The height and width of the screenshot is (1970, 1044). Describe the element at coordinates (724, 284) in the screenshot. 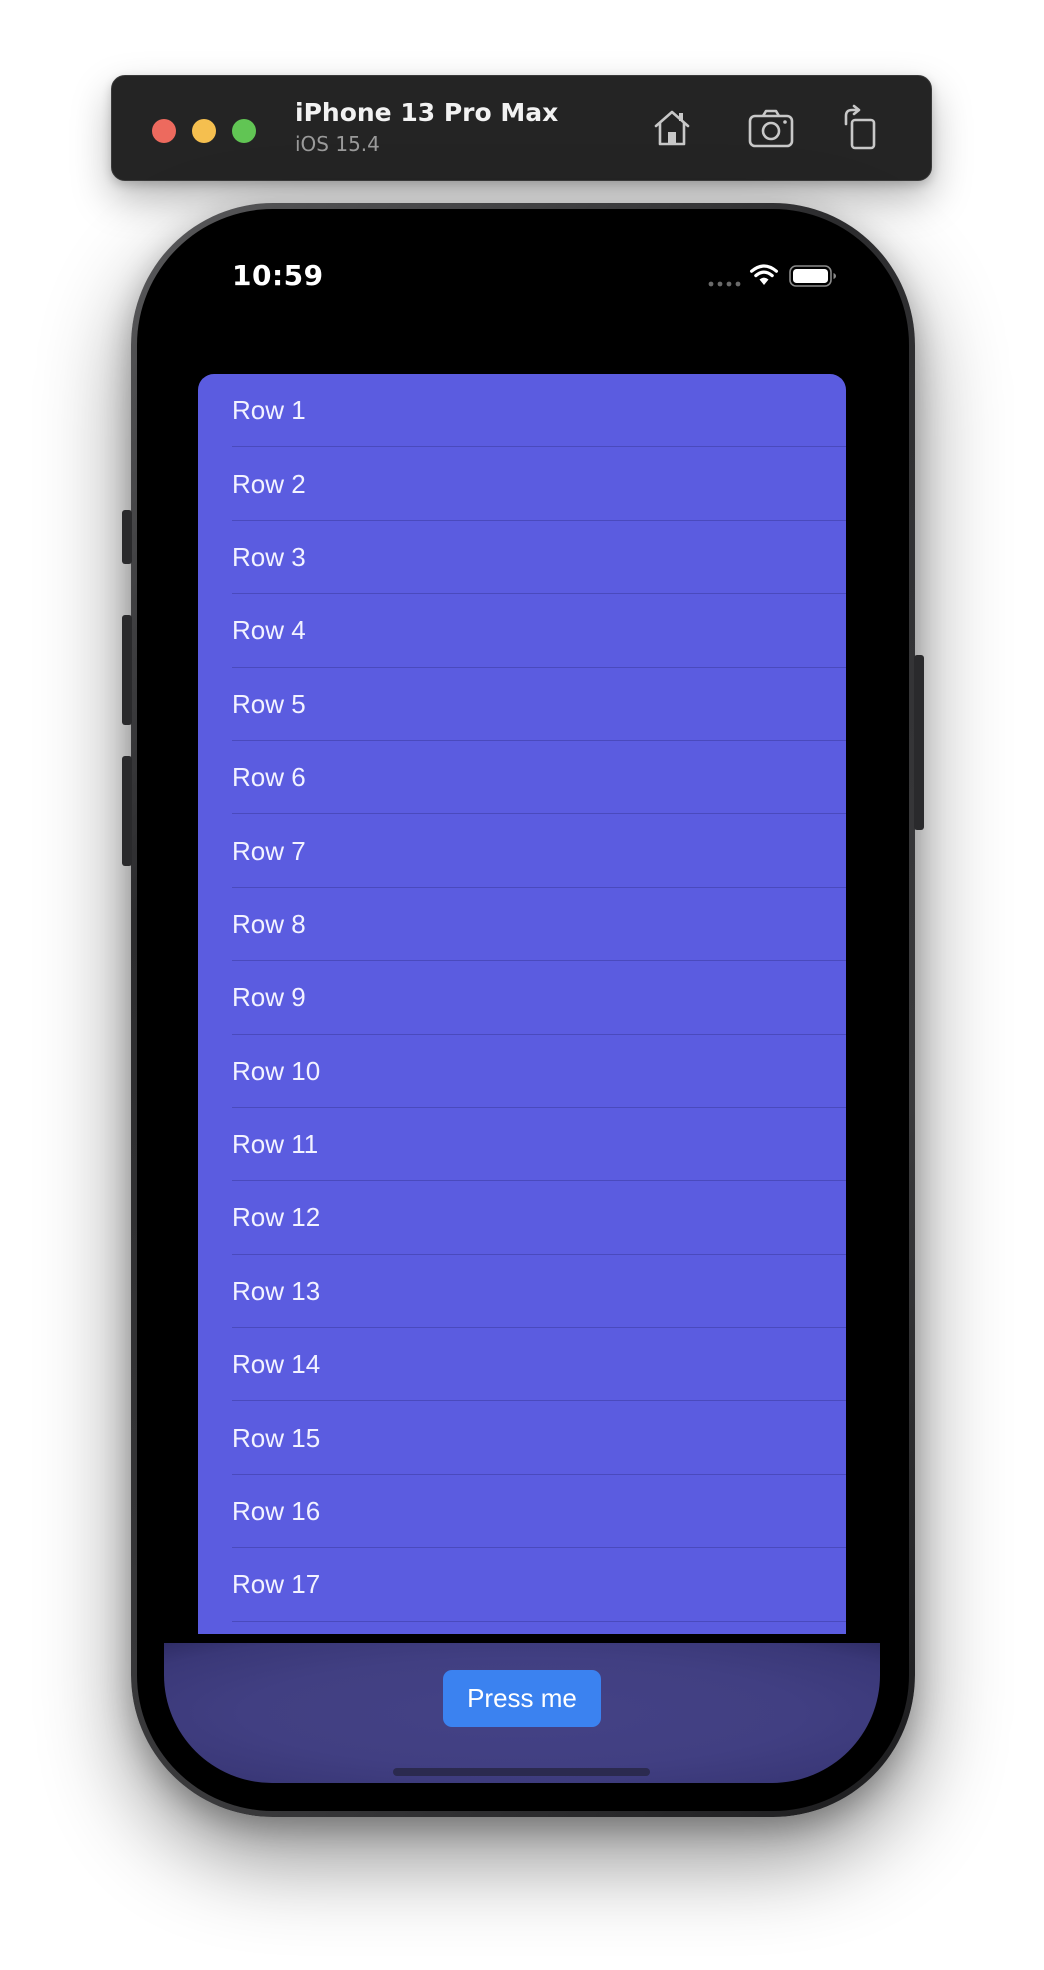

I see `cellular-signal-icon` at that location.